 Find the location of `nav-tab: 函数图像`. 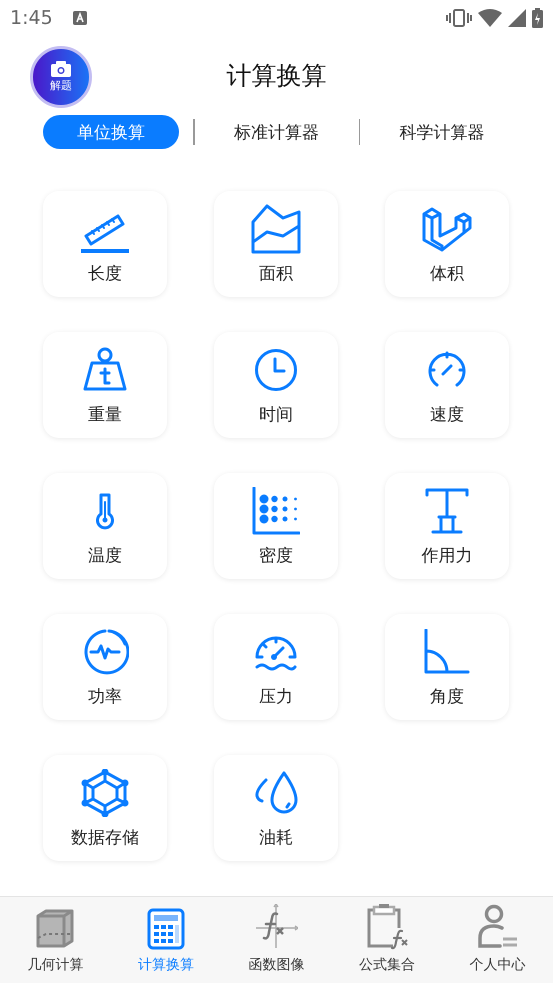

nav-tab: 函数图像 is located at coordinates (276, 940).